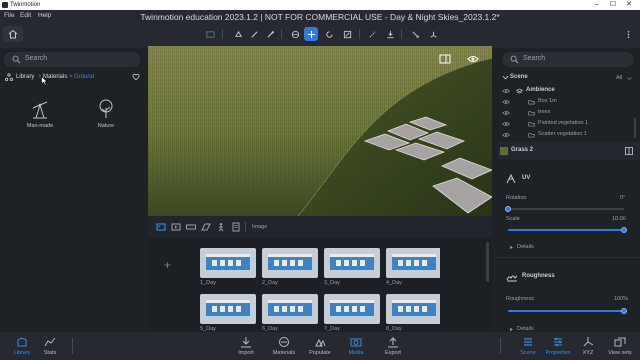 The image size is (640, 360). What do you see at coordinates (44, 81) in the screenshot?
I see `mouse-cursor-icon` at bounding box center [44, 81].